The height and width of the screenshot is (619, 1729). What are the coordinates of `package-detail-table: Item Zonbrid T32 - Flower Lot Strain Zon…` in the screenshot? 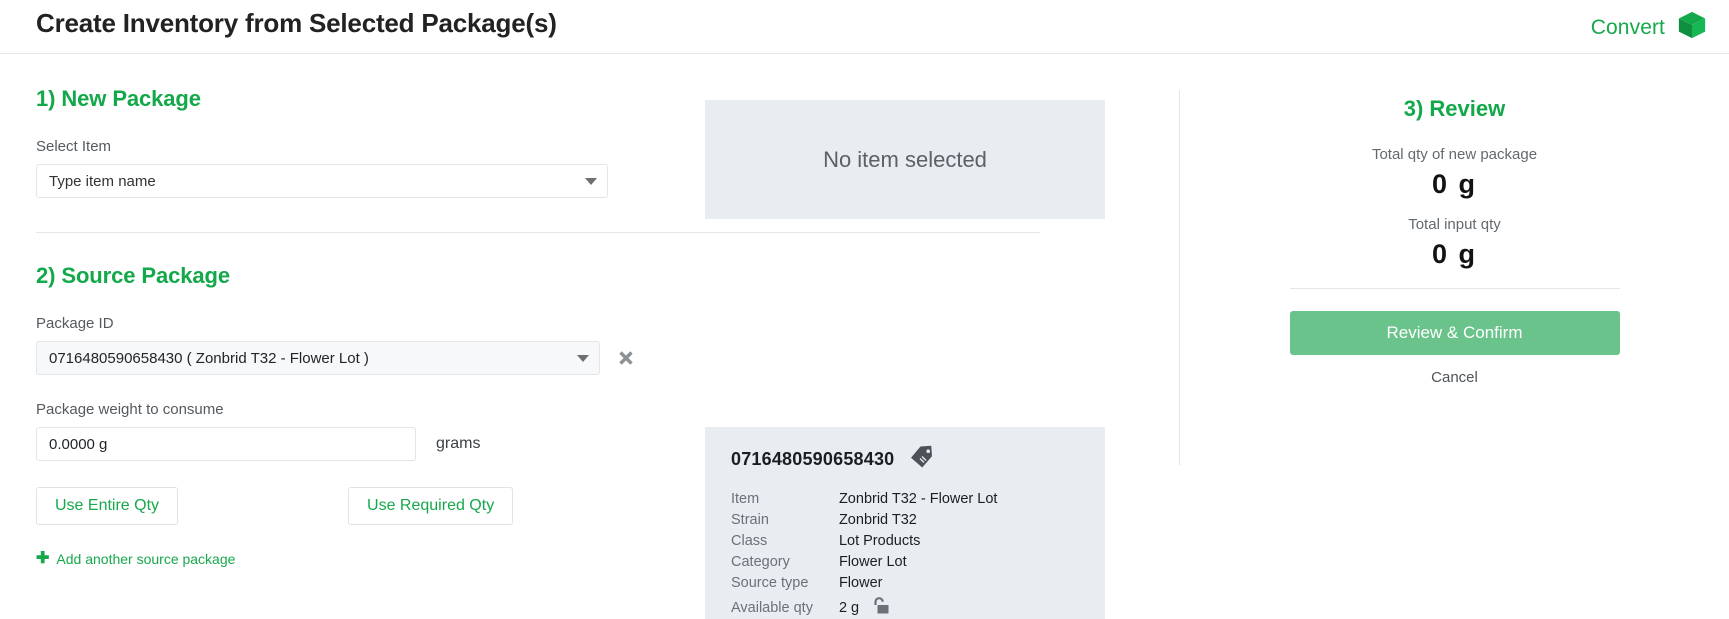 It's located at (864, 553).